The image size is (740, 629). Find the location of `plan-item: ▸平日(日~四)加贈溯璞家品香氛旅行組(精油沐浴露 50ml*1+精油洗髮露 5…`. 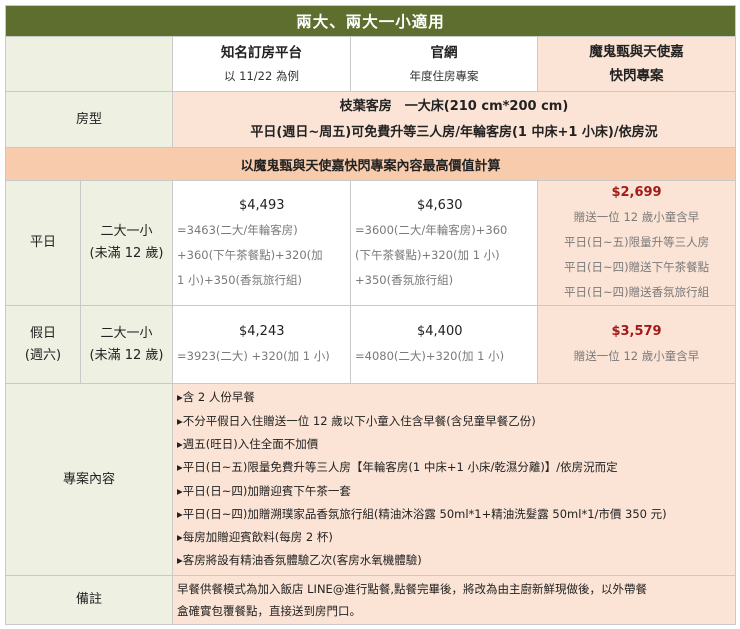

plan-item: ▸平日(日~四)加贈溯璞家品香氛旅行組(精油沐浴露 50ml*1+精油洗髮露 5… is located at coordinates (422, 513).